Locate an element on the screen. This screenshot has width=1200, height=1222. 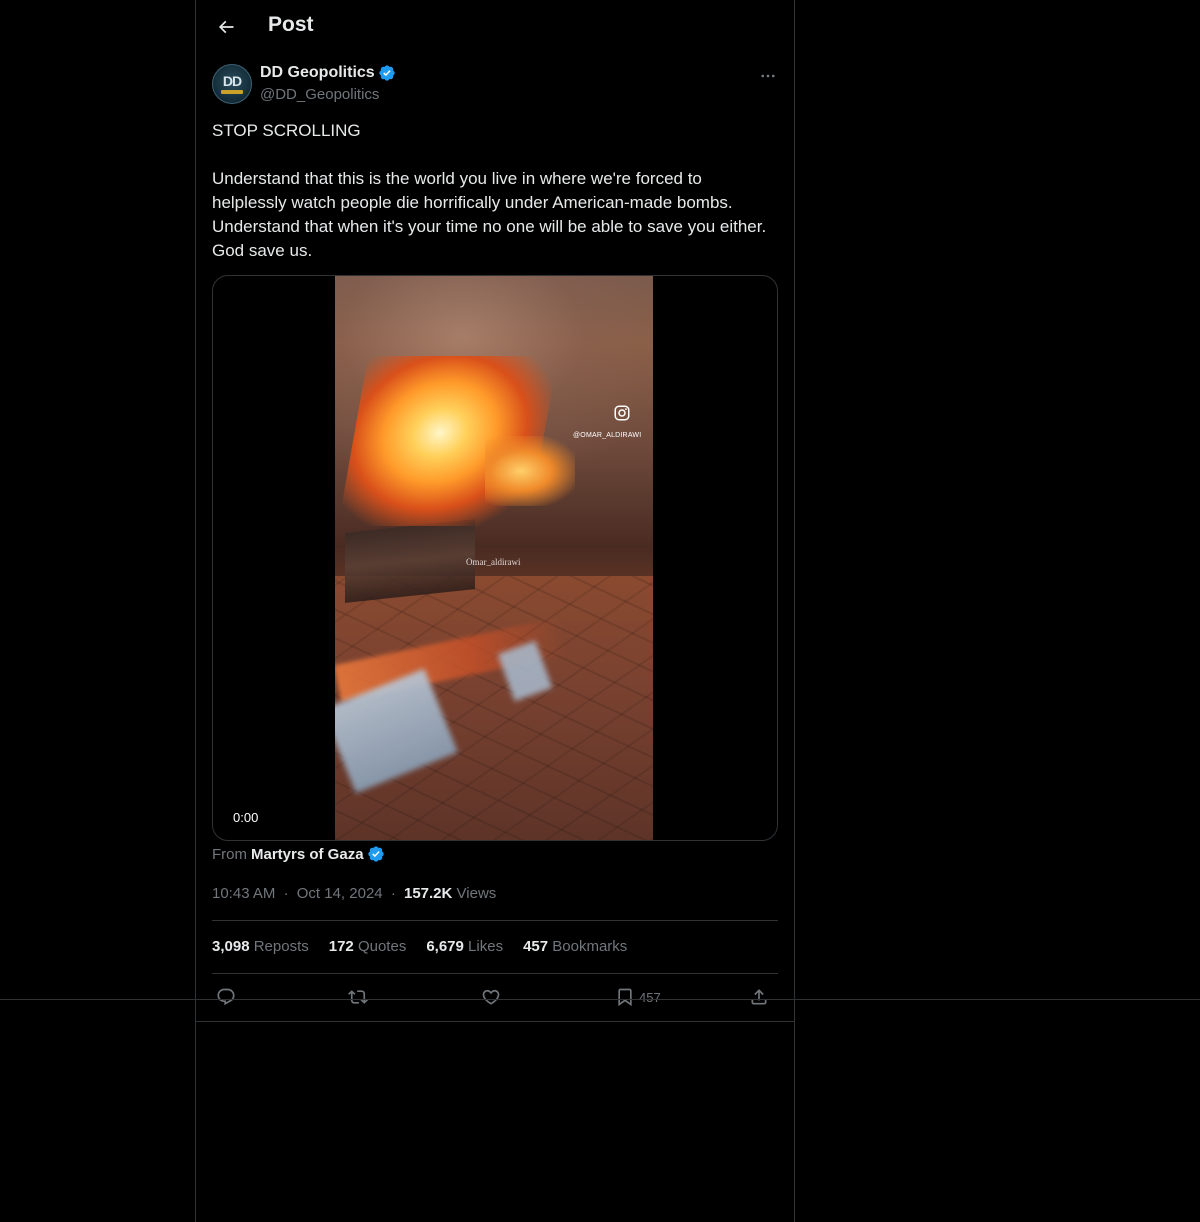
bookmarks-count: 457 is located at coordinates (536, 946).